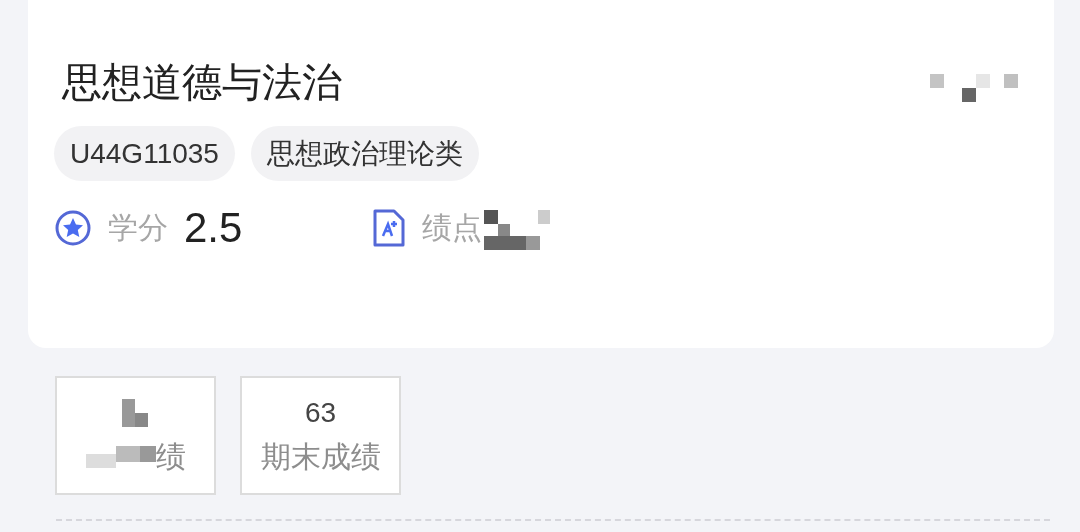 Image resolution: width=1080 pixels, height=532 pixels. Describe the element at coordinates (170, 457) in the screenshot. I see `score-label: 绩` at that location.